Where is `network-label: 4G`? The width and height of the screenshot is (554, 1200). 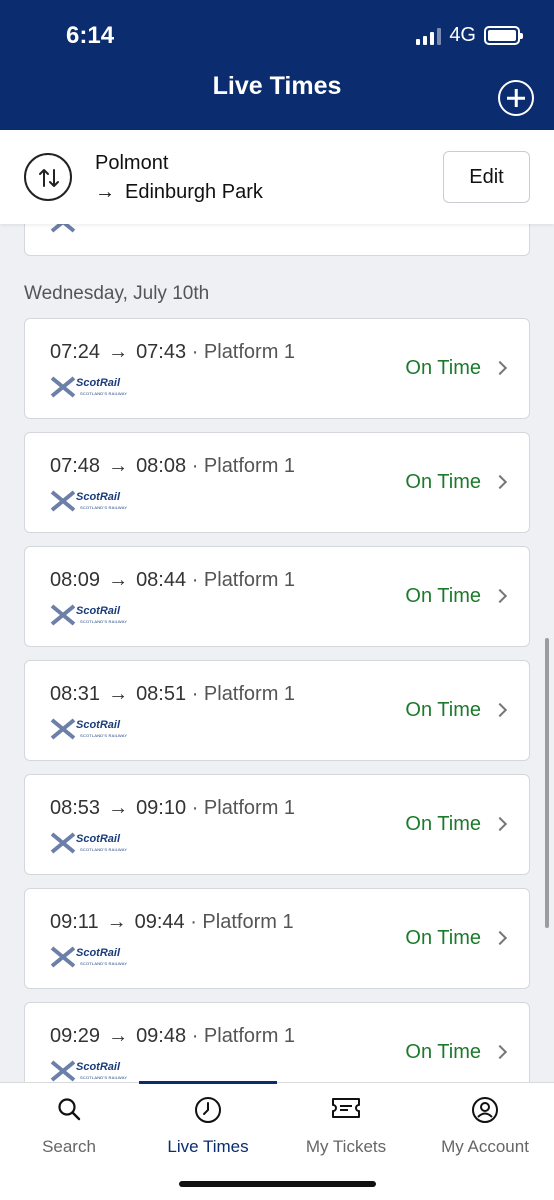
network-label: 4G is located at coordinates (462, 35).